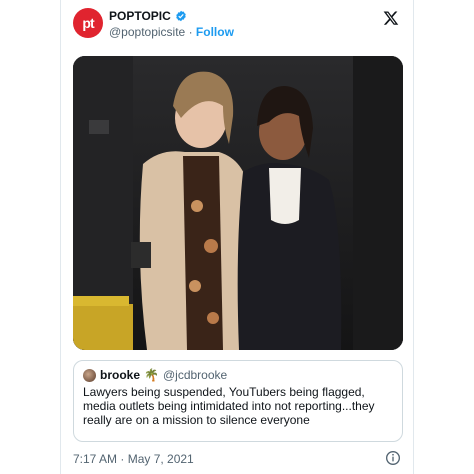  Describe the element at coordinates (393, 458) in the screenshot. I see `info-icon` at that location.